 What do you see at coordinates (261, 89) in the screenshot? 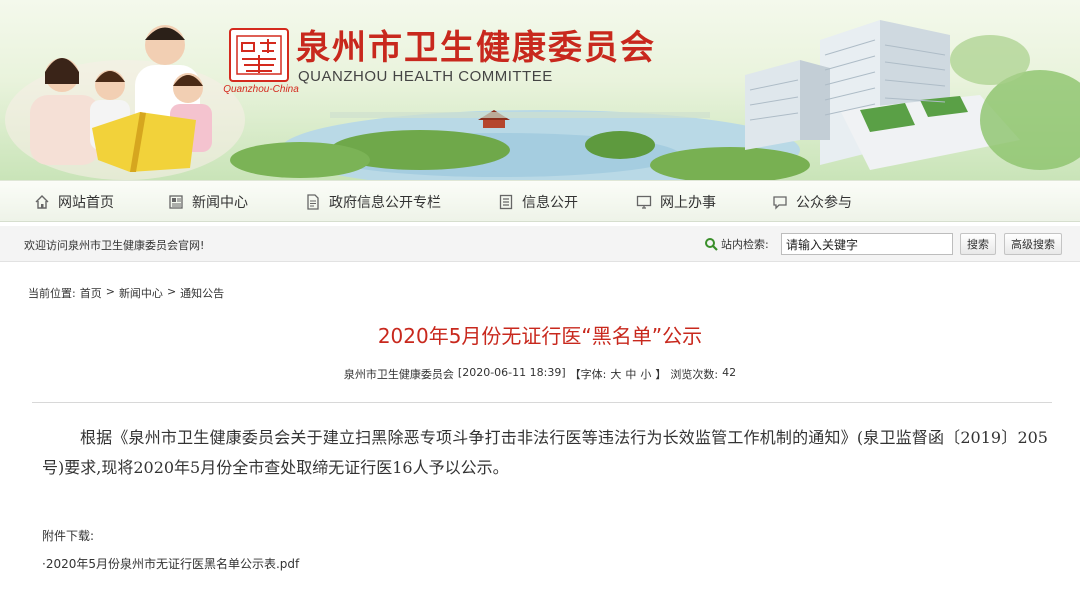
I see `logo-caption: Quanzhou-China` at bounding box center [261, 89].